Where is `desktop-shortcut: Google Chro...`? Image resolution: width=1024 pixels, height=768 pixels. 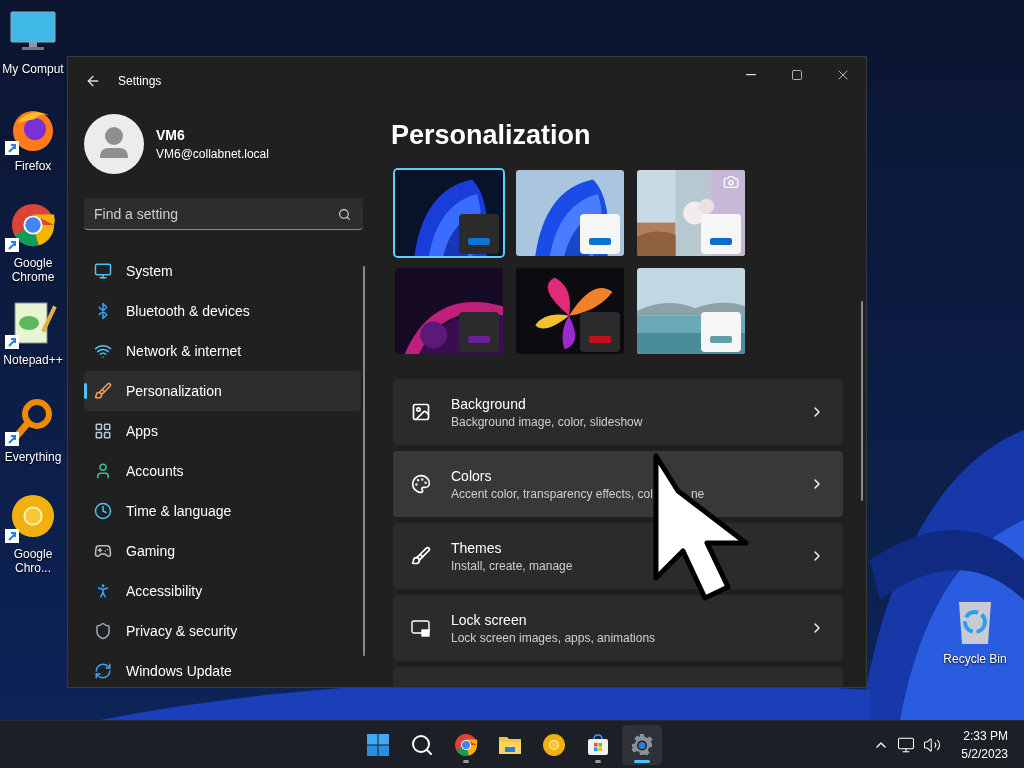 desktop-shortcut: Google Chro... is located at coordinates (33, 533).